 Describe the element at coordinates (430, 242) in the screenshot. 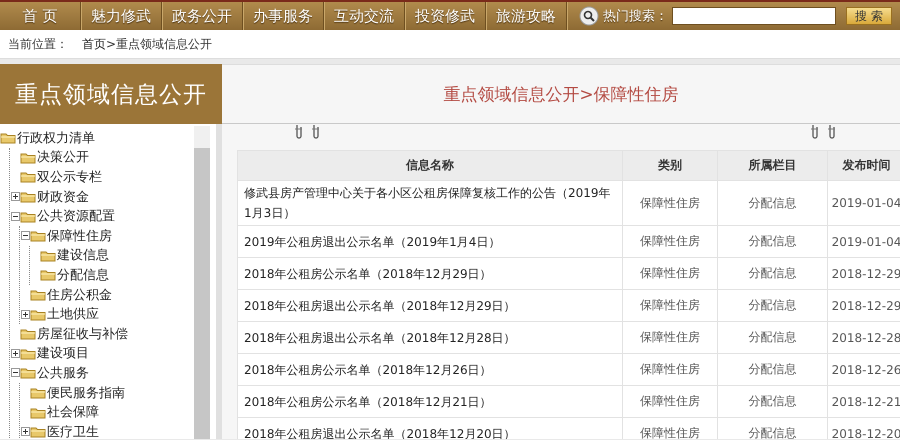

I see `table-link: 2019年公租房退出公示名单（2019年1月4日）` at that location.